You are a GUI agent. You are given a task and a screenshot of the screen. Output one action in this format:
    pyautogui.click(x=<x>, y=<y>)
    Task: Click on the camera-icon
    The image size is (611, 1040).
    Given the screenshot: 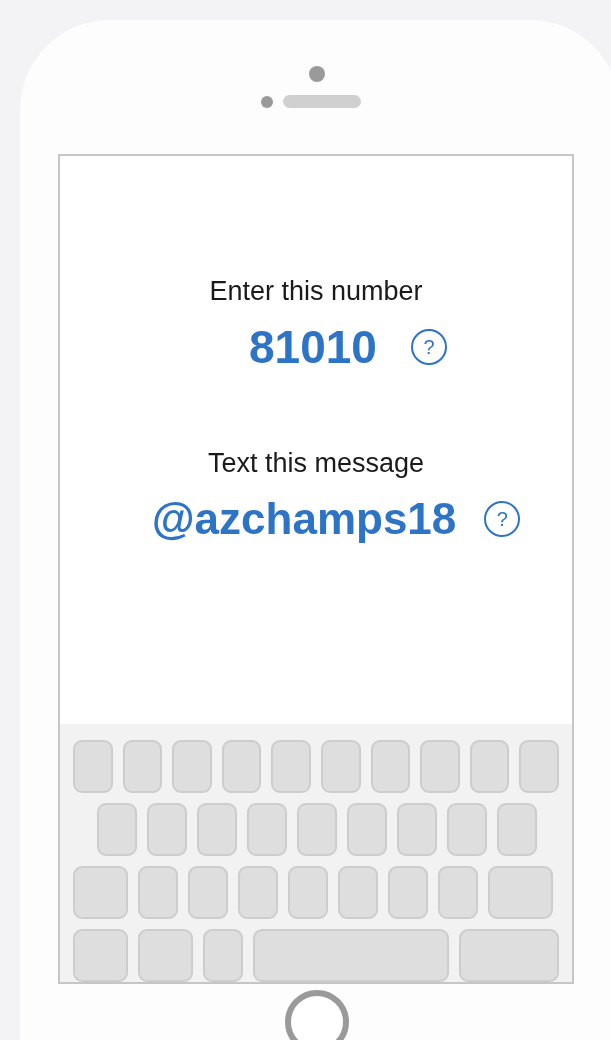 What is the action you would take?
    pyautogui.click(x=317, y=74)
    